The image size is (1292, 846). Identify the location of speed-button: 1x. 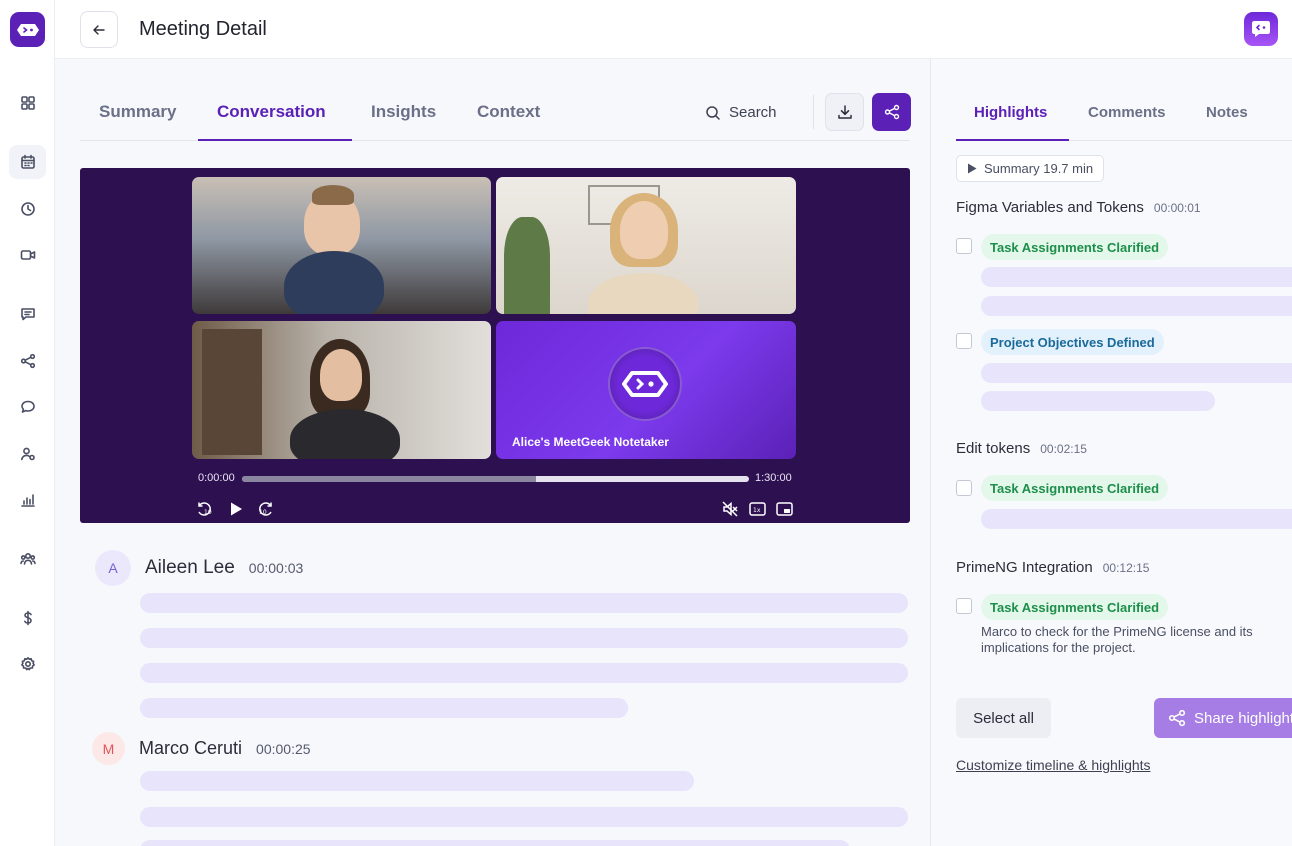
(757, 509).